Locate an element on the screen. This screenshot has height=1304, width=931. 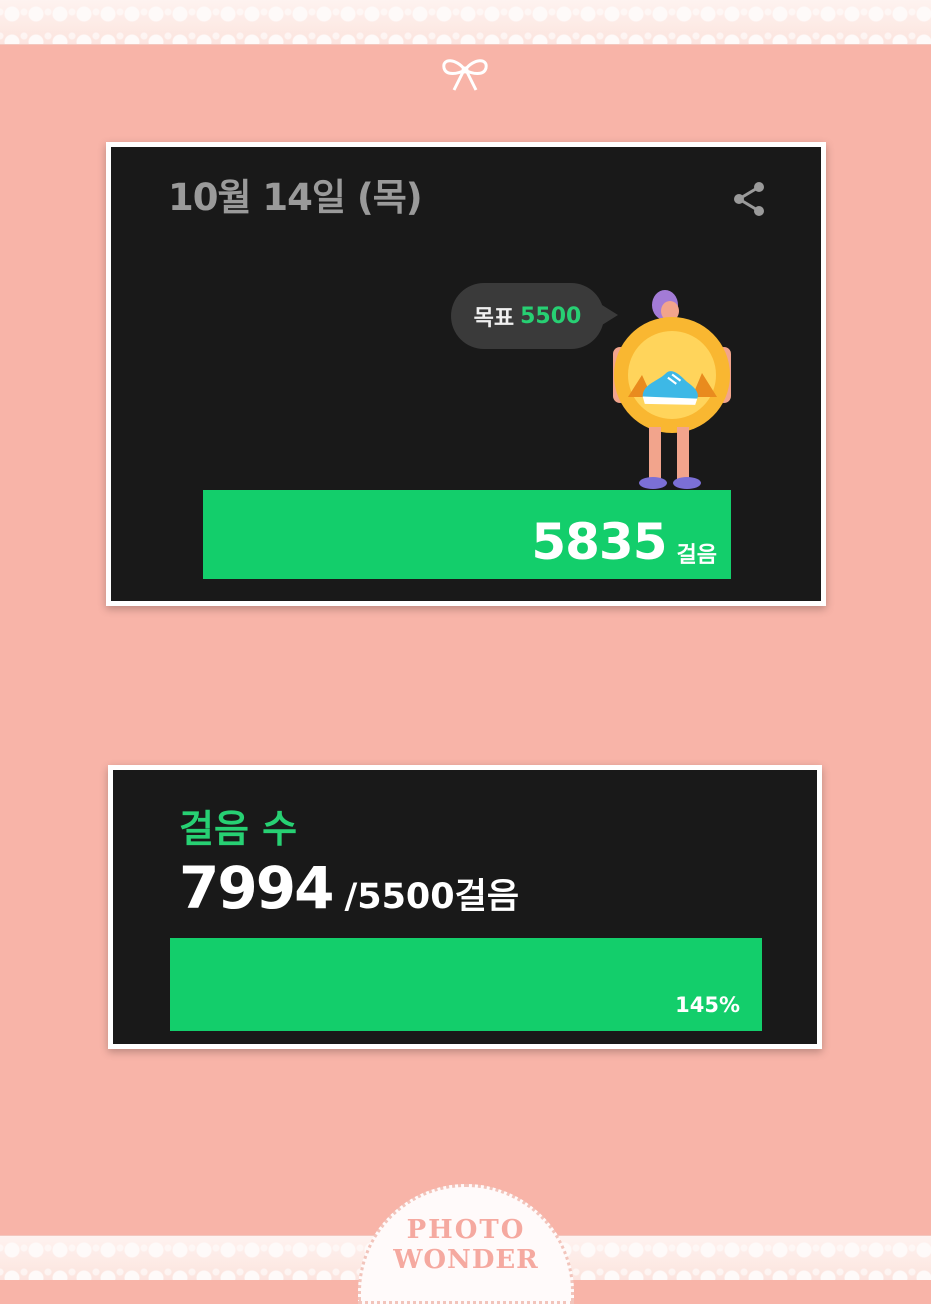
step-progress-percent: 145% is located at coordinates (707, 1005).